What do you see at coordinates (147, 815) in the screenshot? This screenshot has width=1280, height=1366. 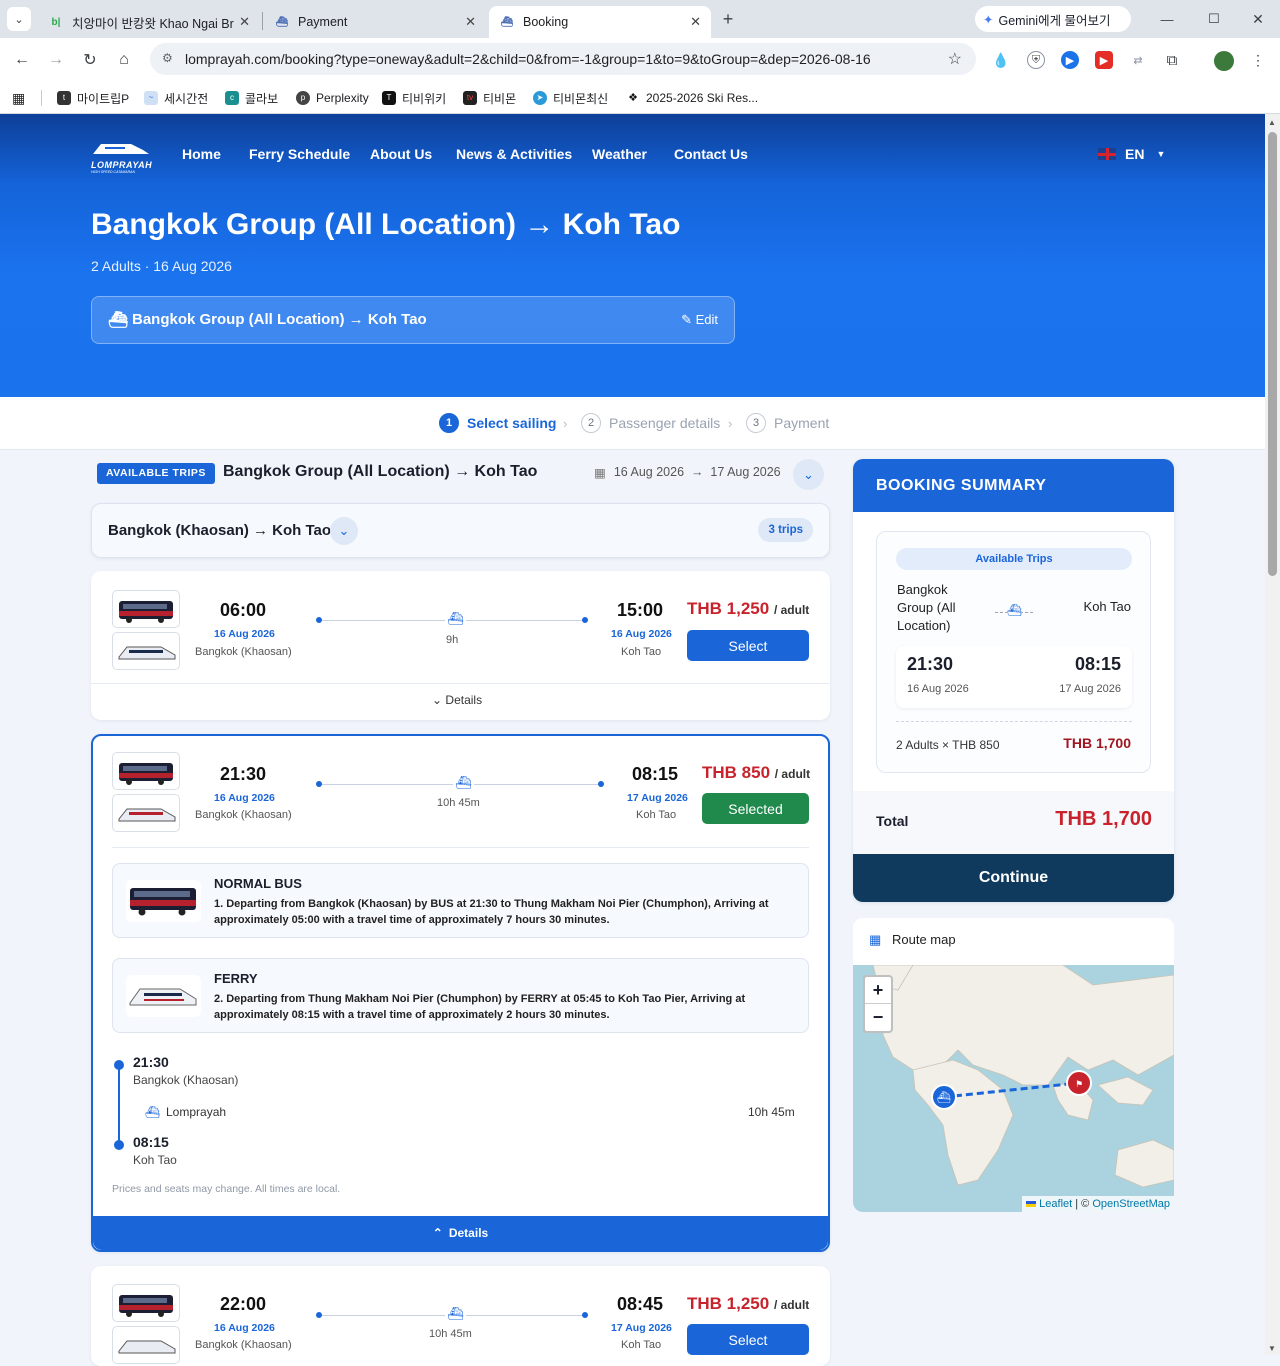 I see `ferry-image-icon` at bounding box center [147, 815].